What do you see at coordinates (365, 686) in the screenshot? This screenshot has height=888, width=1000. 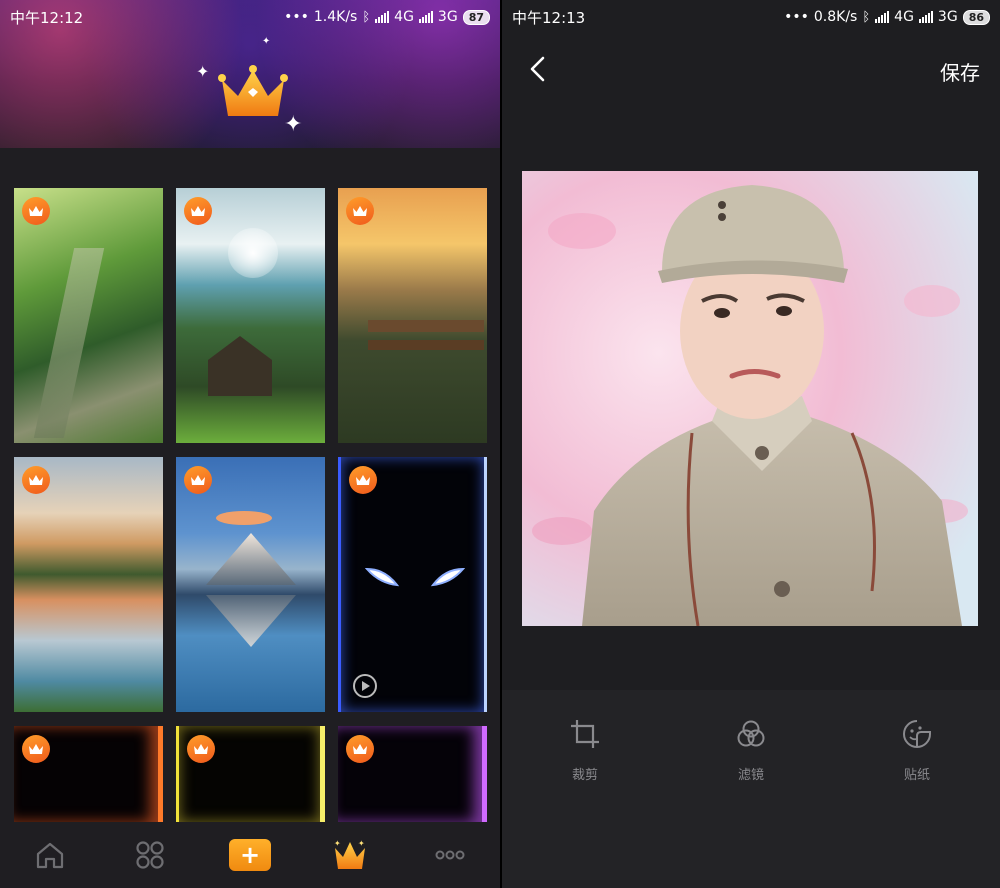 I see `play-icon` at bounding box center [365, 686].